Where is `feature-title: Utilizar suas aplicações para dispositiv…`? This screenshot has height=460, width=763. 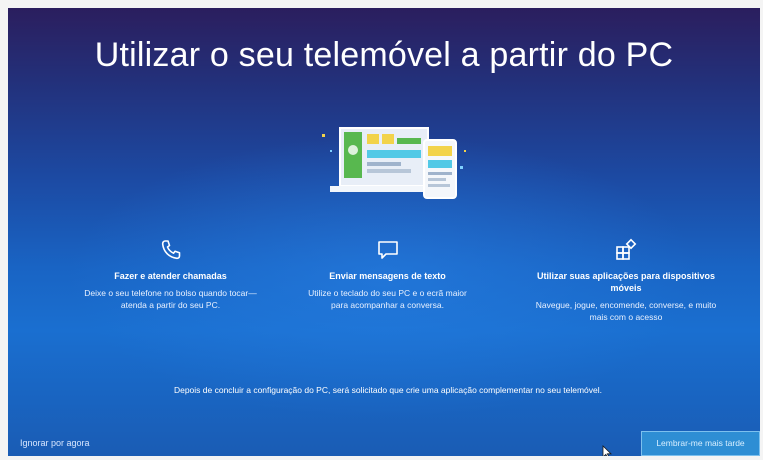
feature-title: Utilizar suas aplicações para dispositiv… is located at coordinates (626, 282).